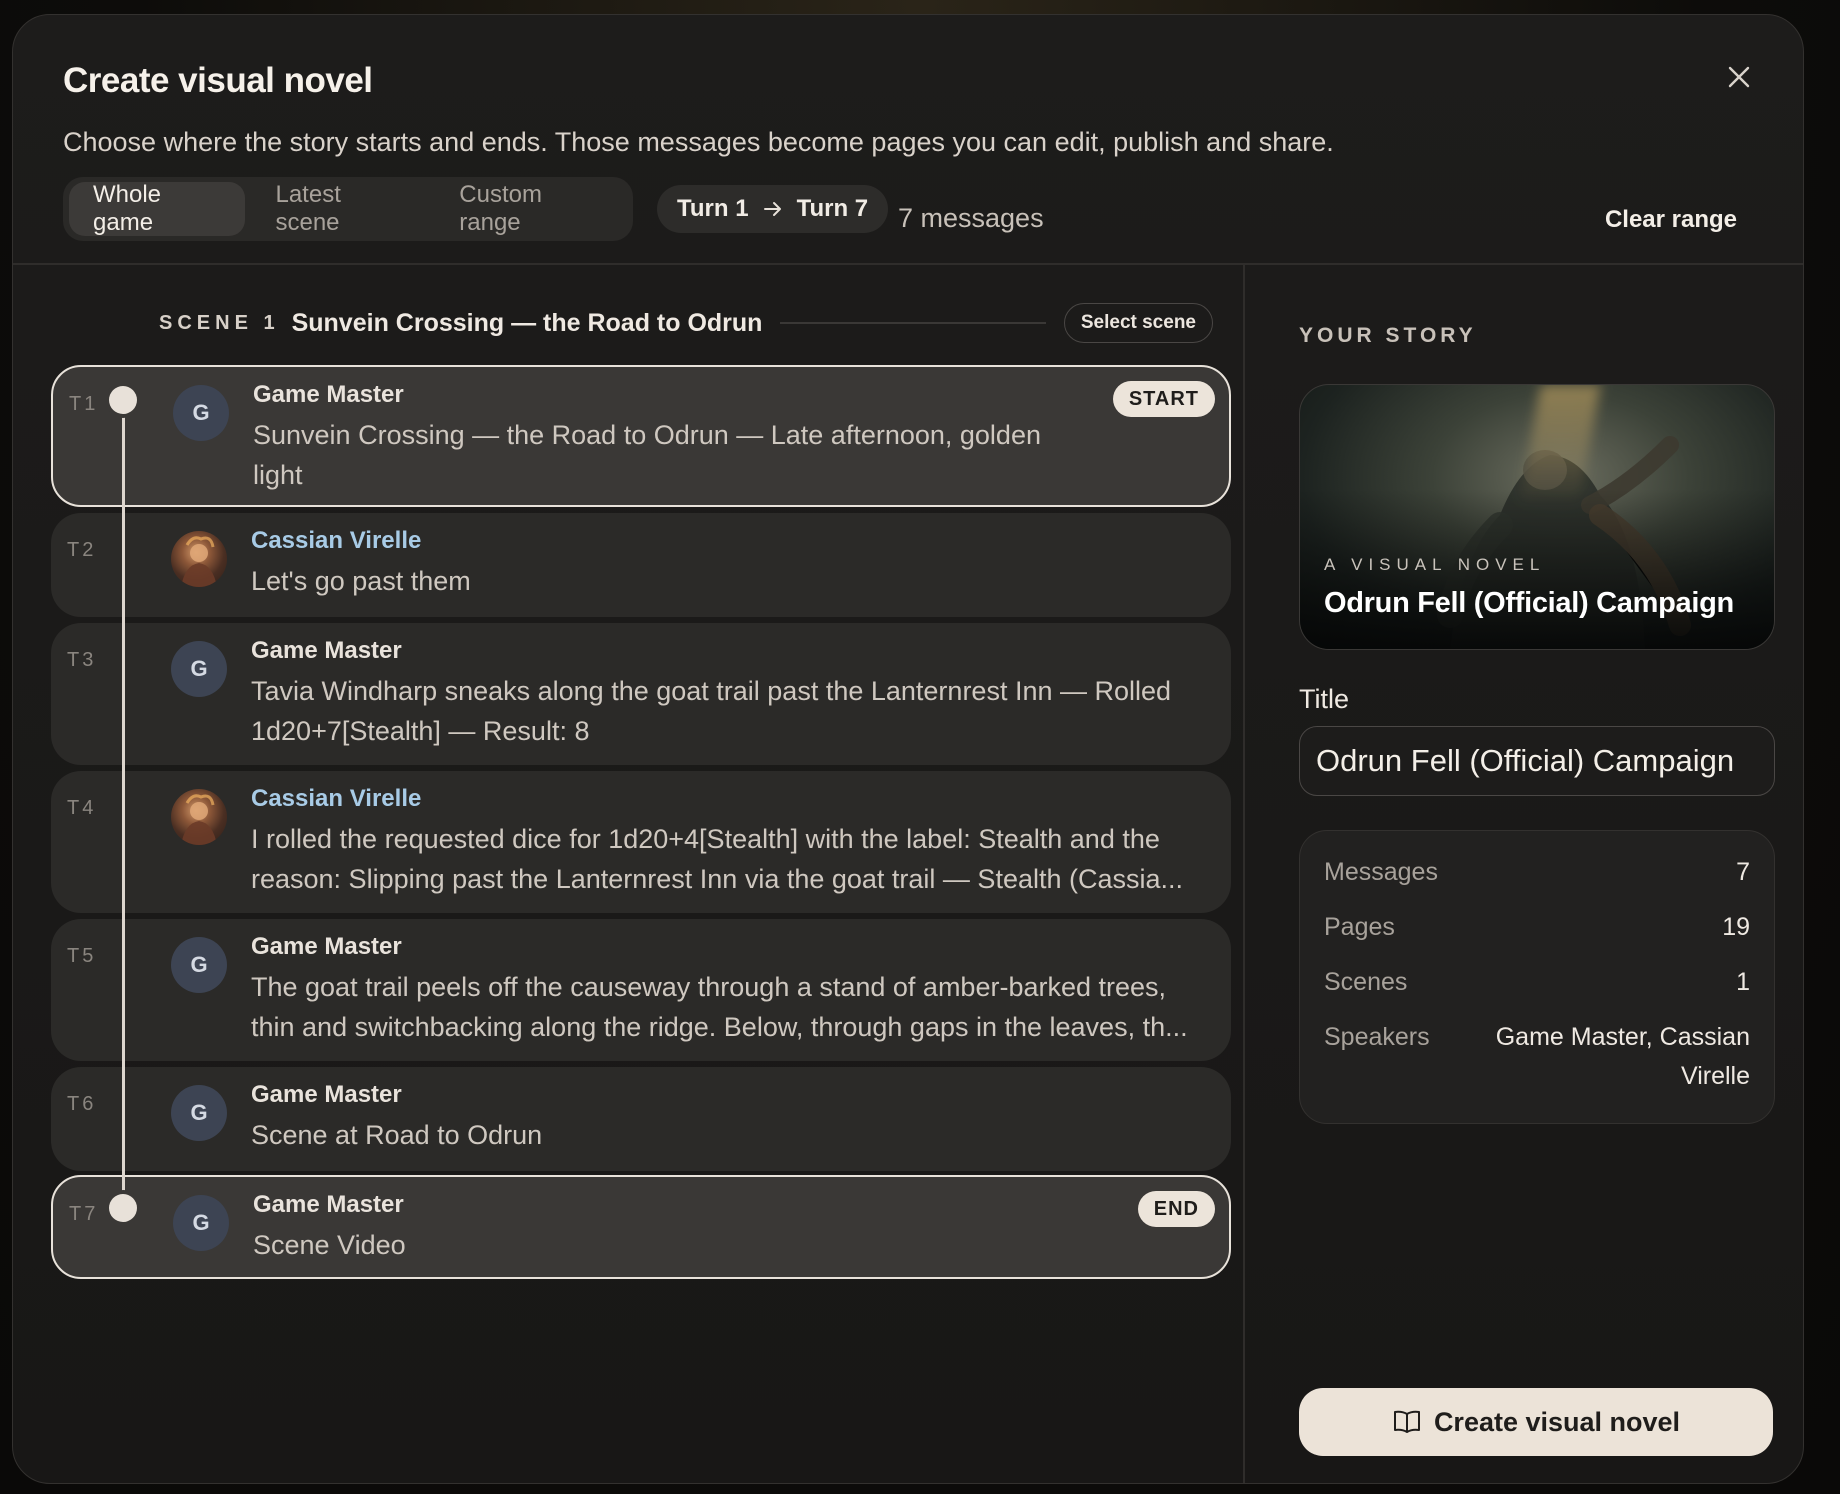 Image resolution: width=1840 pixels, height=1494 pixels. What do you see at coordinates (908, 264) in the screenshot?
I see `header-divider` at bounding box center [908, 264].